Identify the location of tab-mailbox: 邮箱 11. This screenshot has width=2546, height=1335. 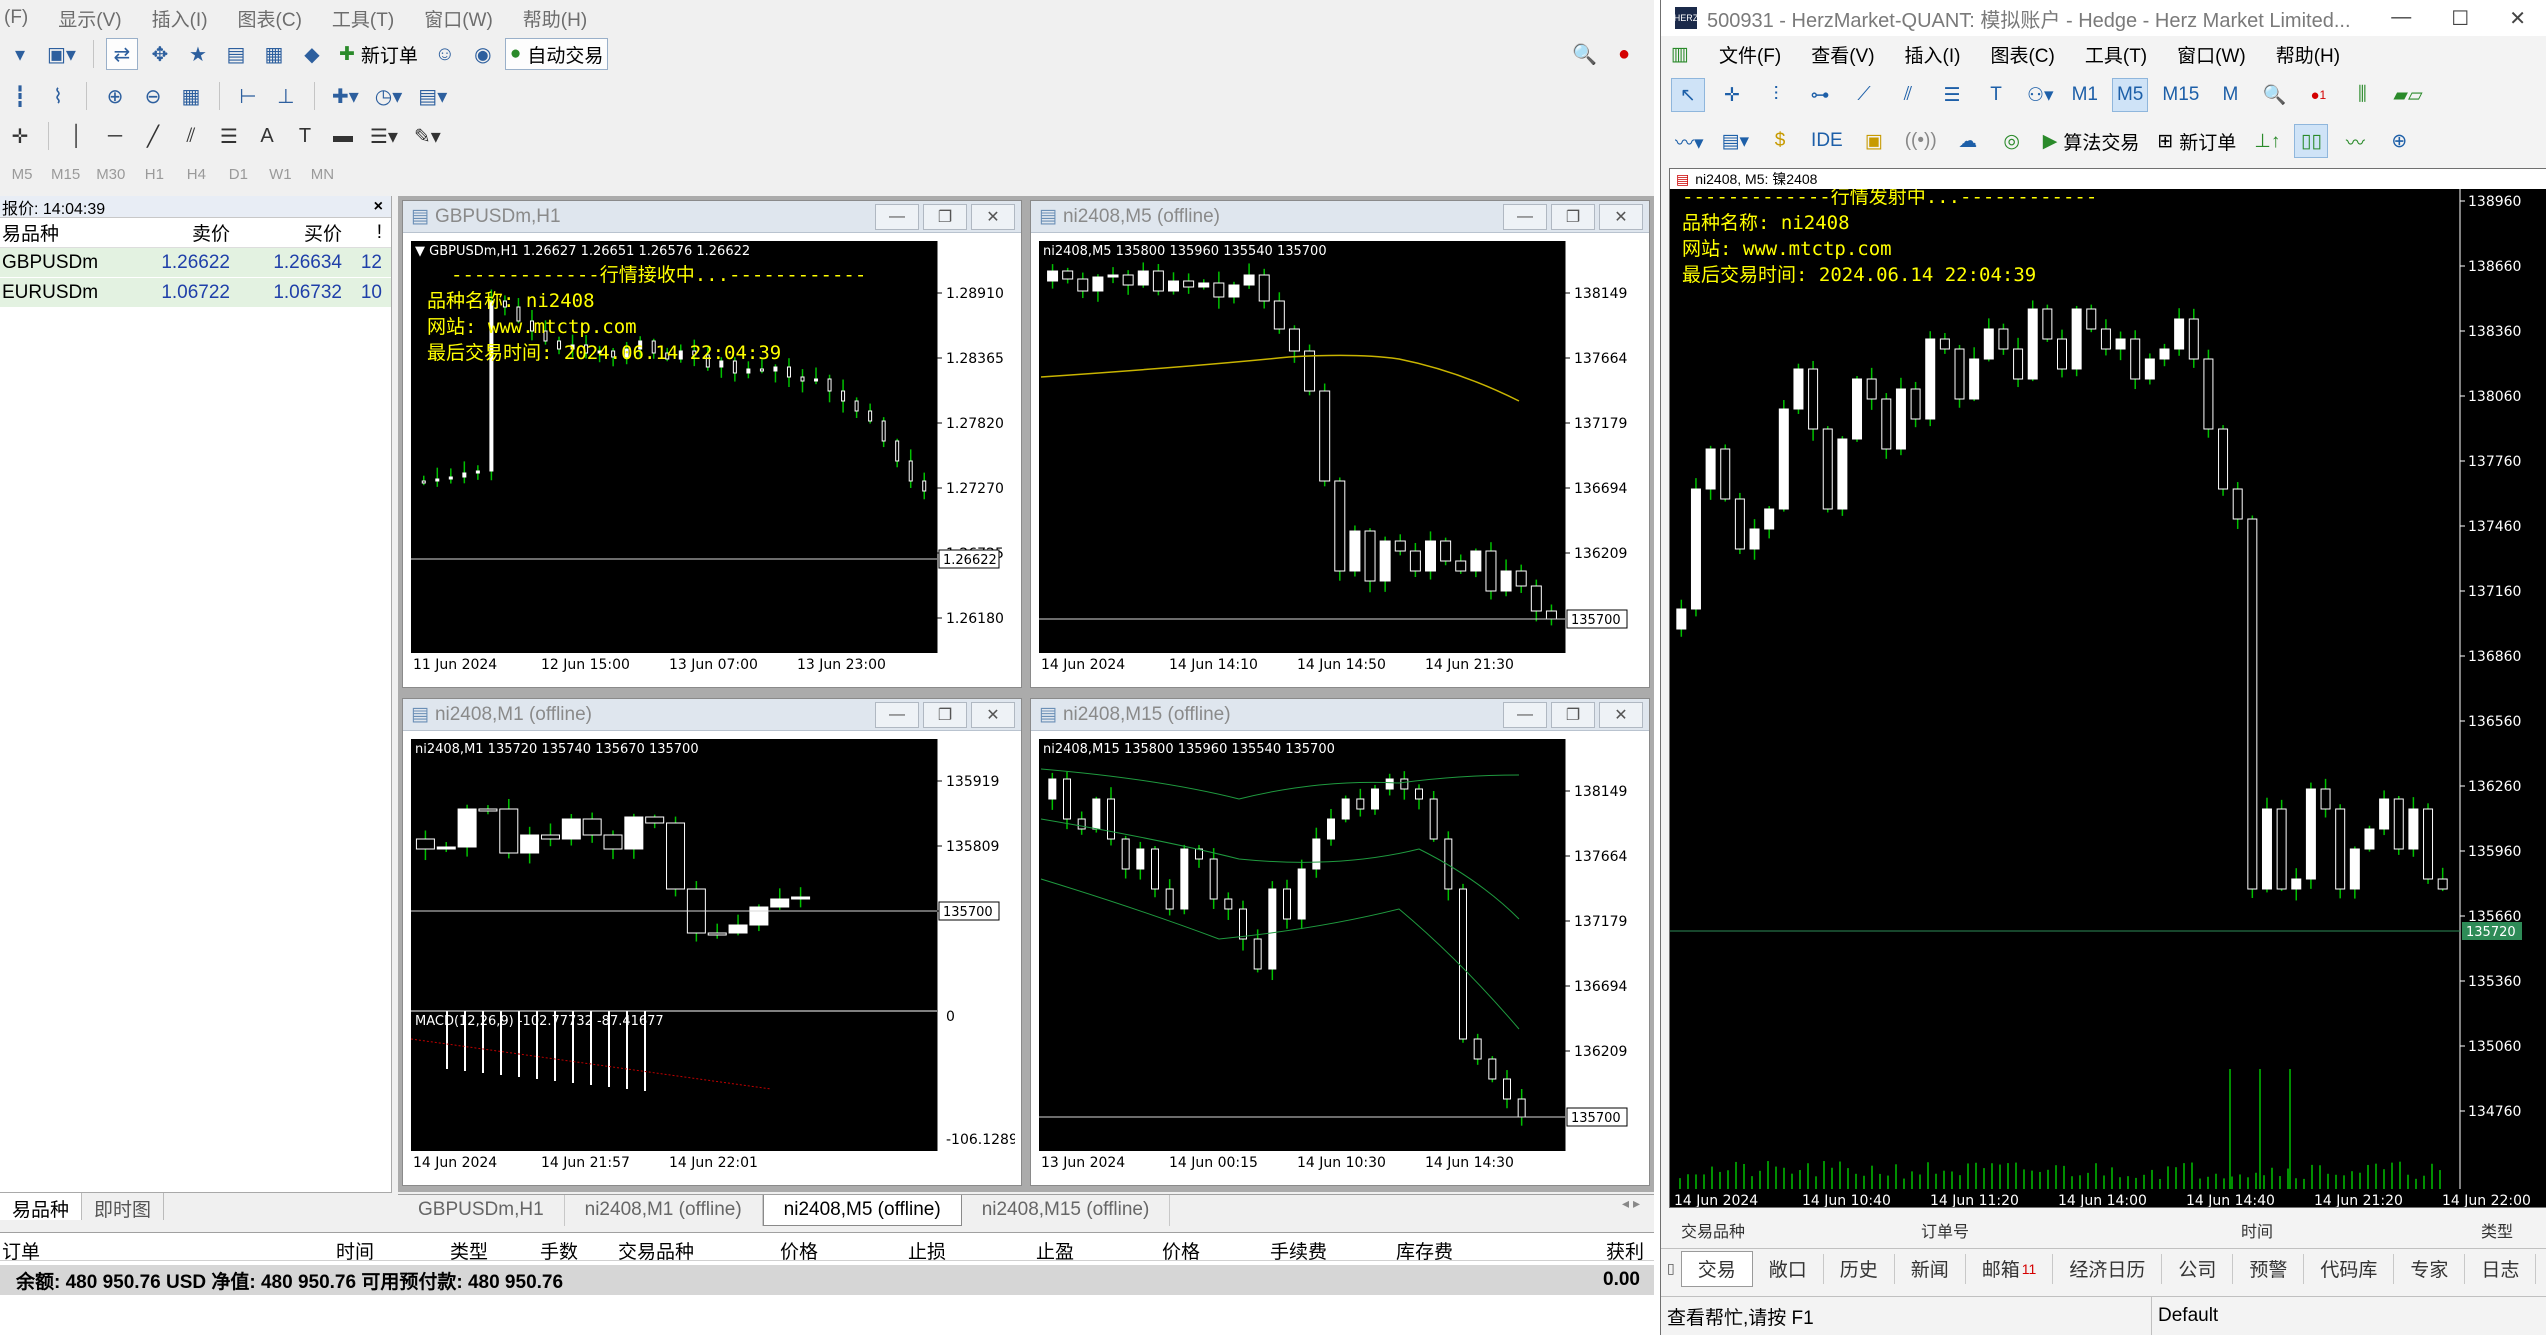
(2010, 1268).